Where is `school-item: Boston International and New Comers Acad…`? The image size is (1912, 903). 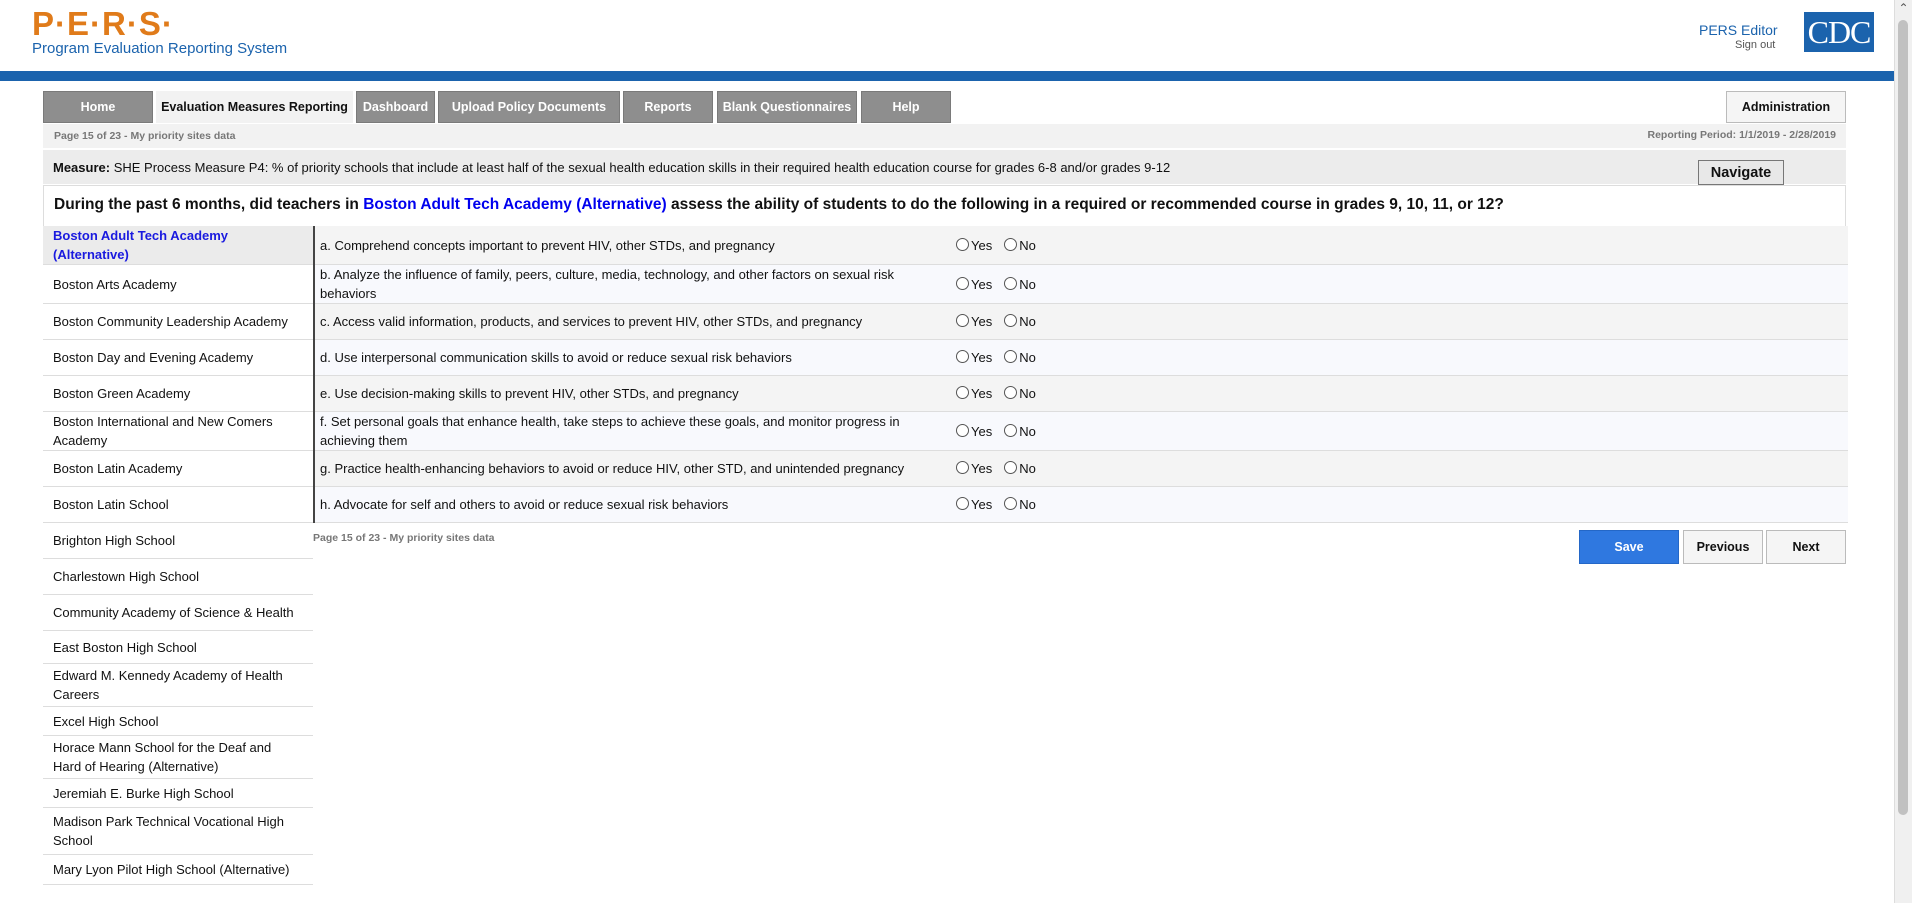
school-item: Boston International and New Comers Acad… is located at coordinates (178, 431).